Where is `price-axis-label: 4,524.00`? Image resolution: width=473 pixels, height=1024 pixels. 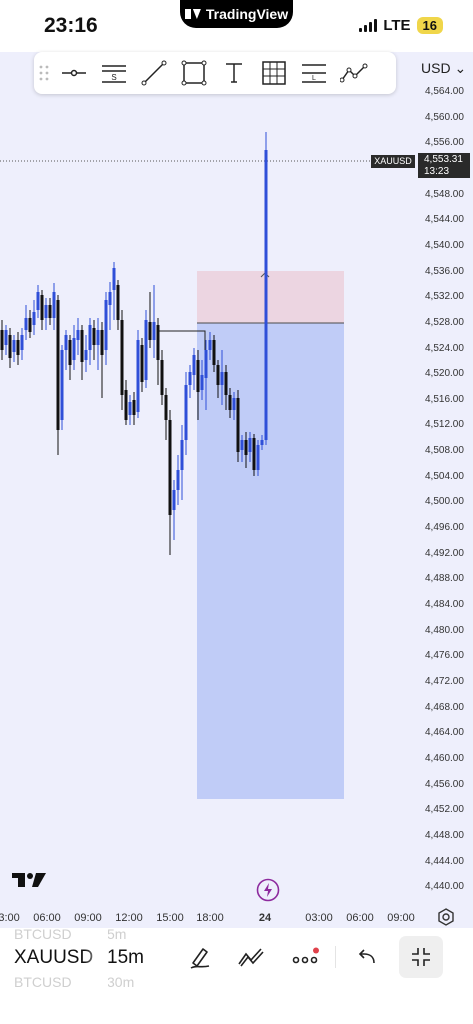 price-axis-label: 4,524.00 is located at coordinates (444, 348).